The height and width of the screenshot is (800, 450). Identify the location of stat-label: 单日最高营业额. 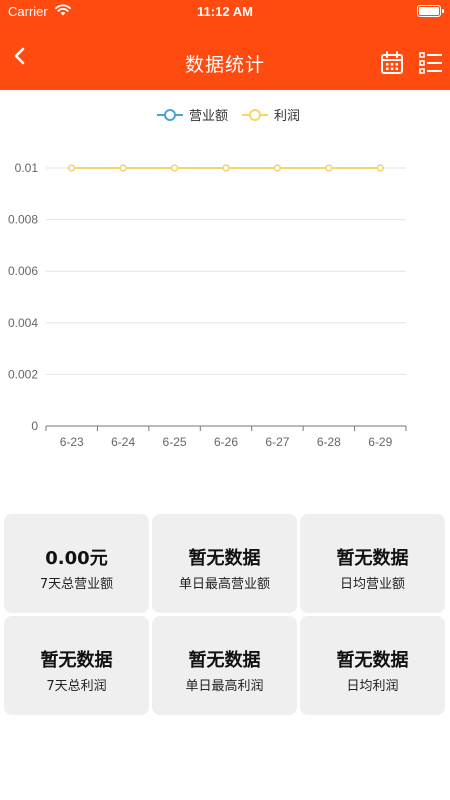
(224, 584).